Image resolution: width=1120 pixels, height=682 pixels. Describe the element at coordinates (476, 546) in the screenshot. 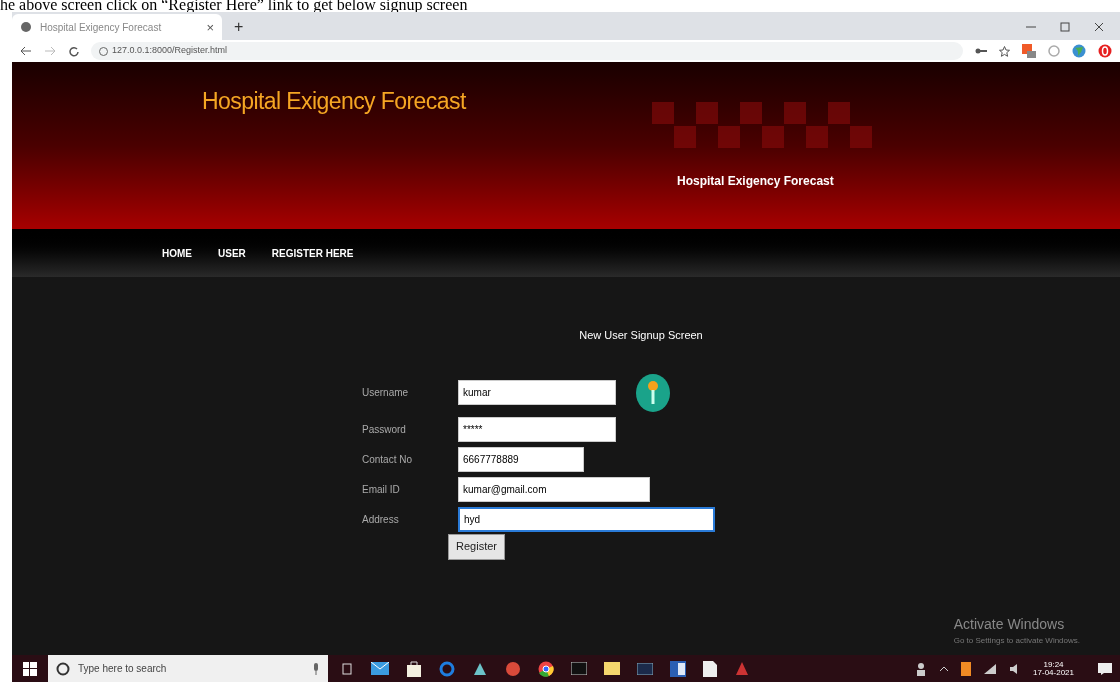

I see `register-button: Register` at that location.